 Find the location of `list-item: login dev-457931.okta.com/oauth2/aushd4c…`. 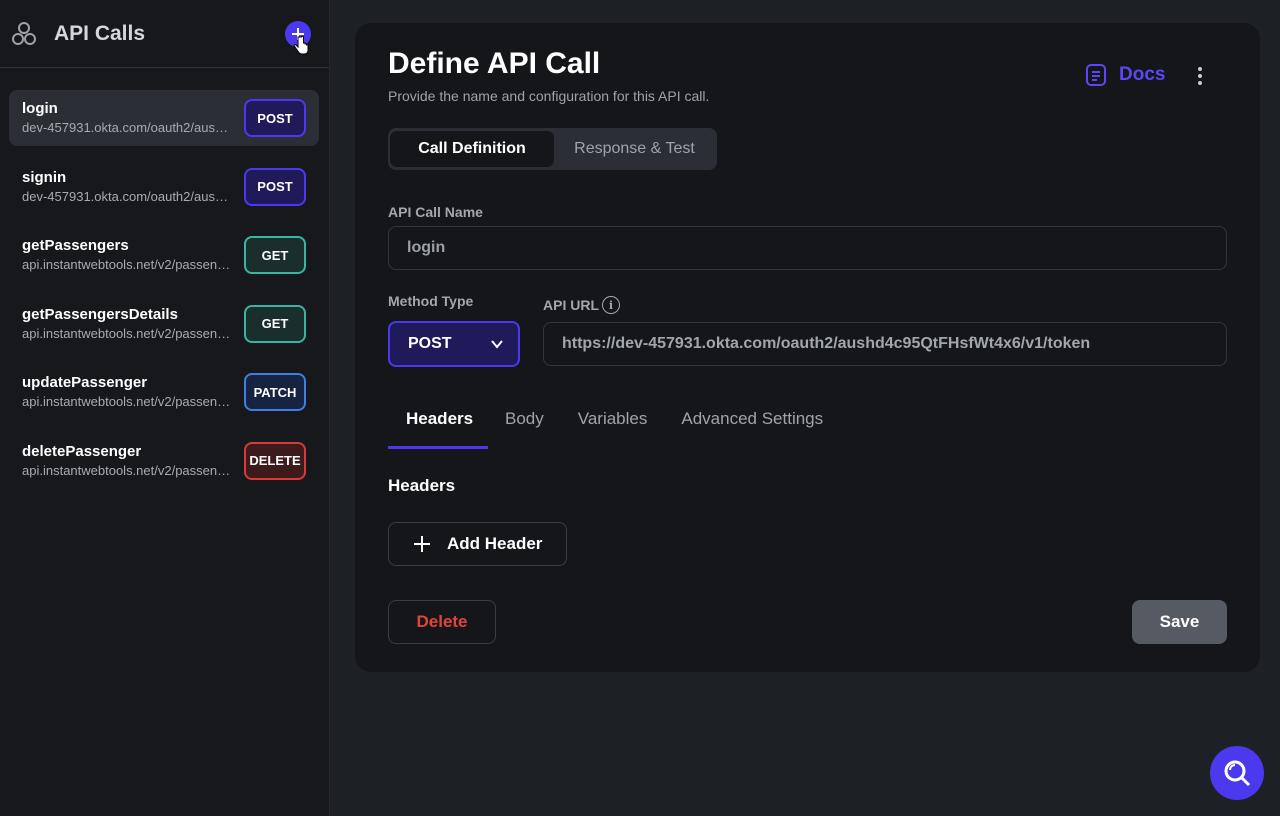

list-item: login dev-457931.okta.com/oauth2/aushd4c… is located at coordinates (164, 118).